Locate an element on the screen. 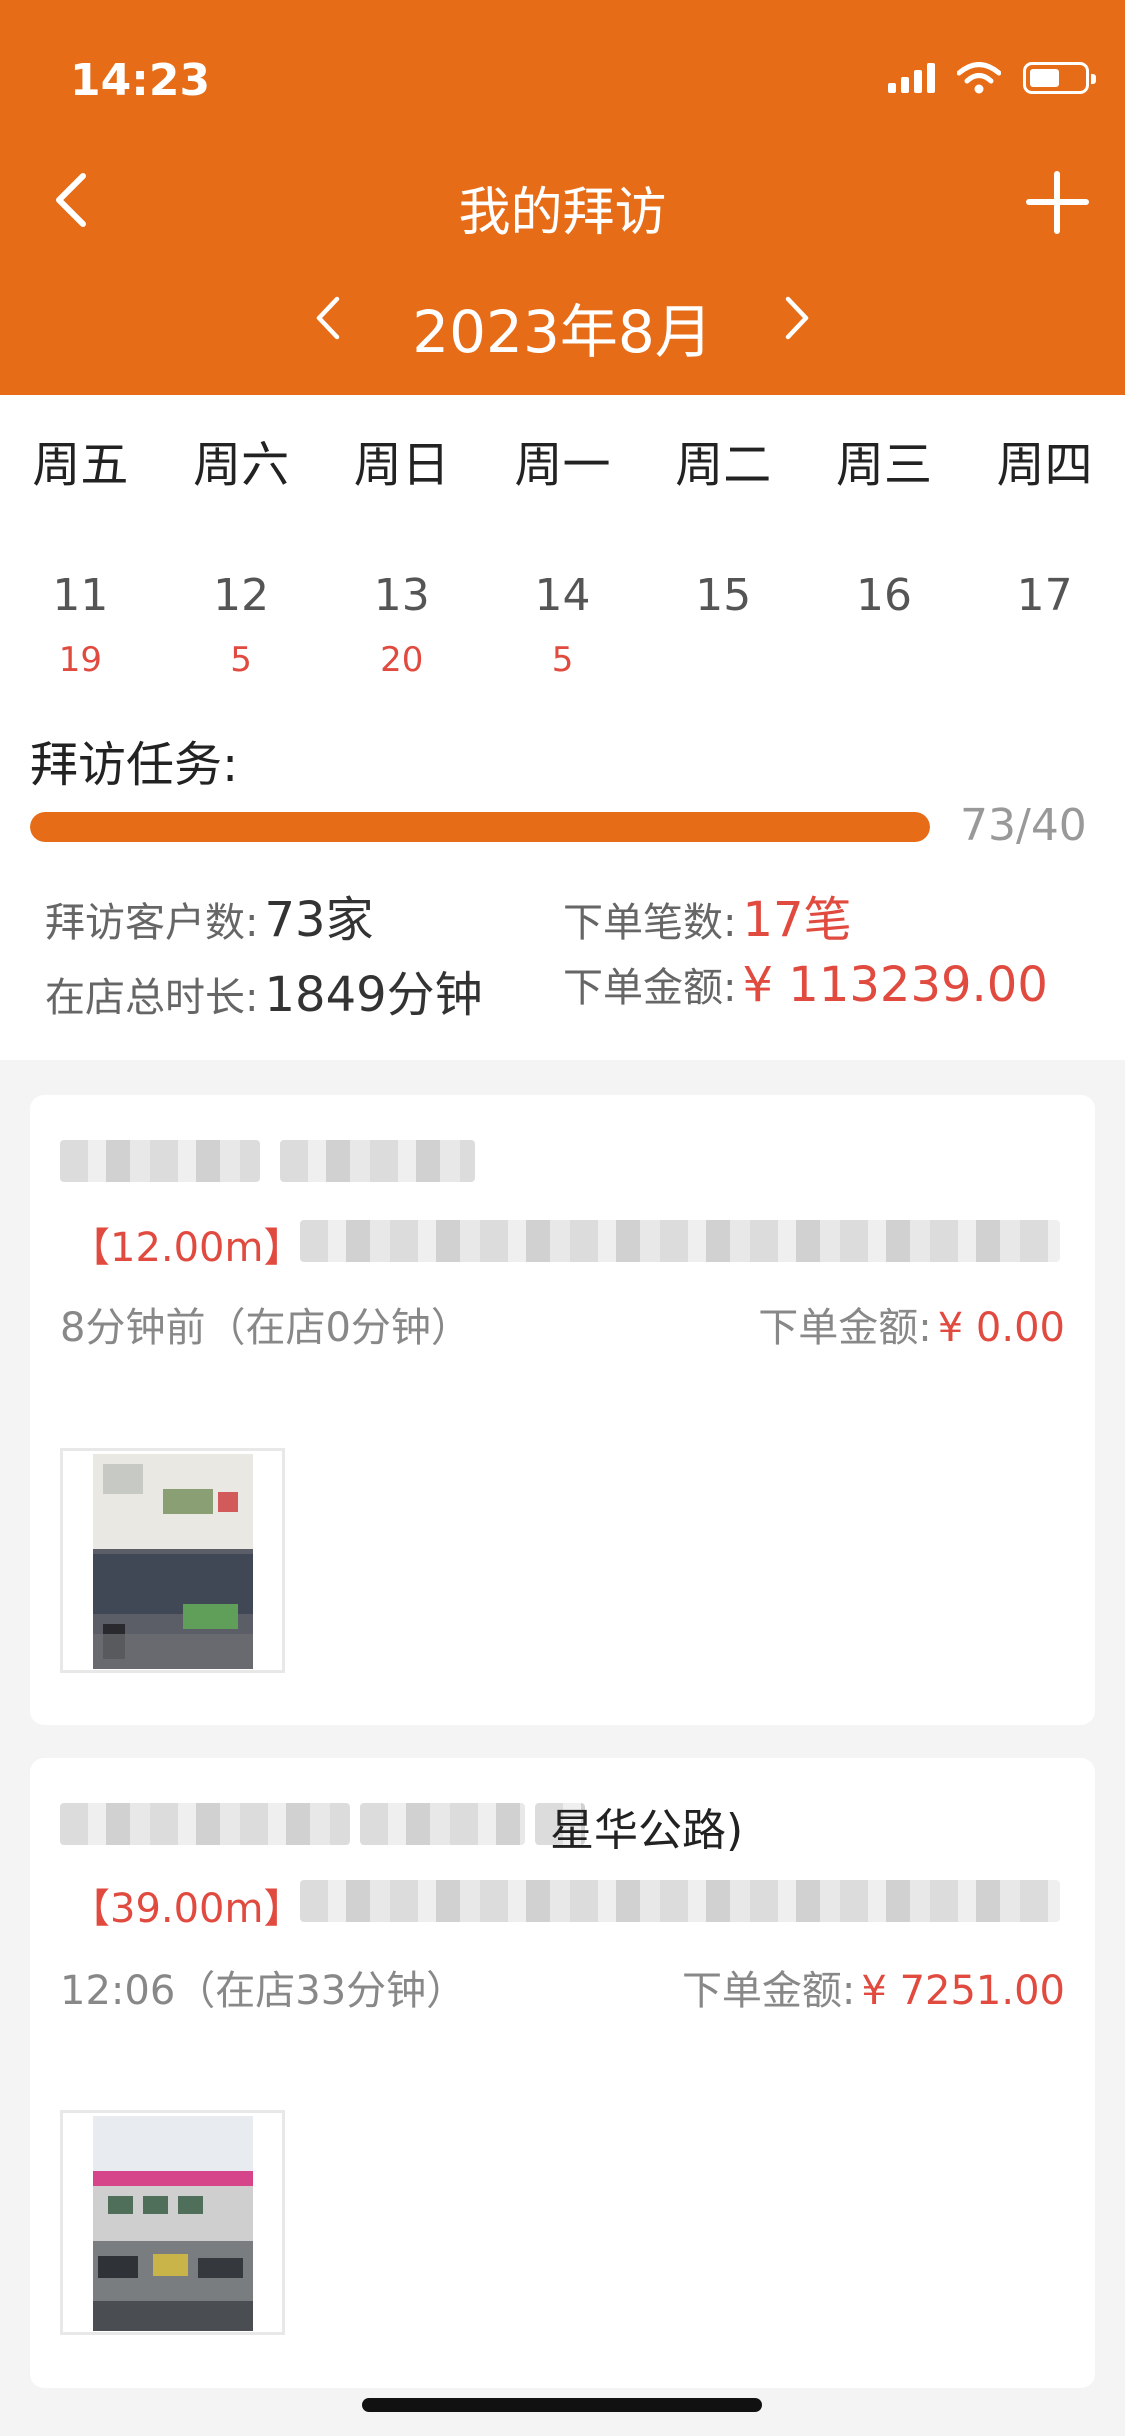 The width and height of the screenshot is (1125, 2436). page-title: 我的拜访 is located at coordinates (562, 213).